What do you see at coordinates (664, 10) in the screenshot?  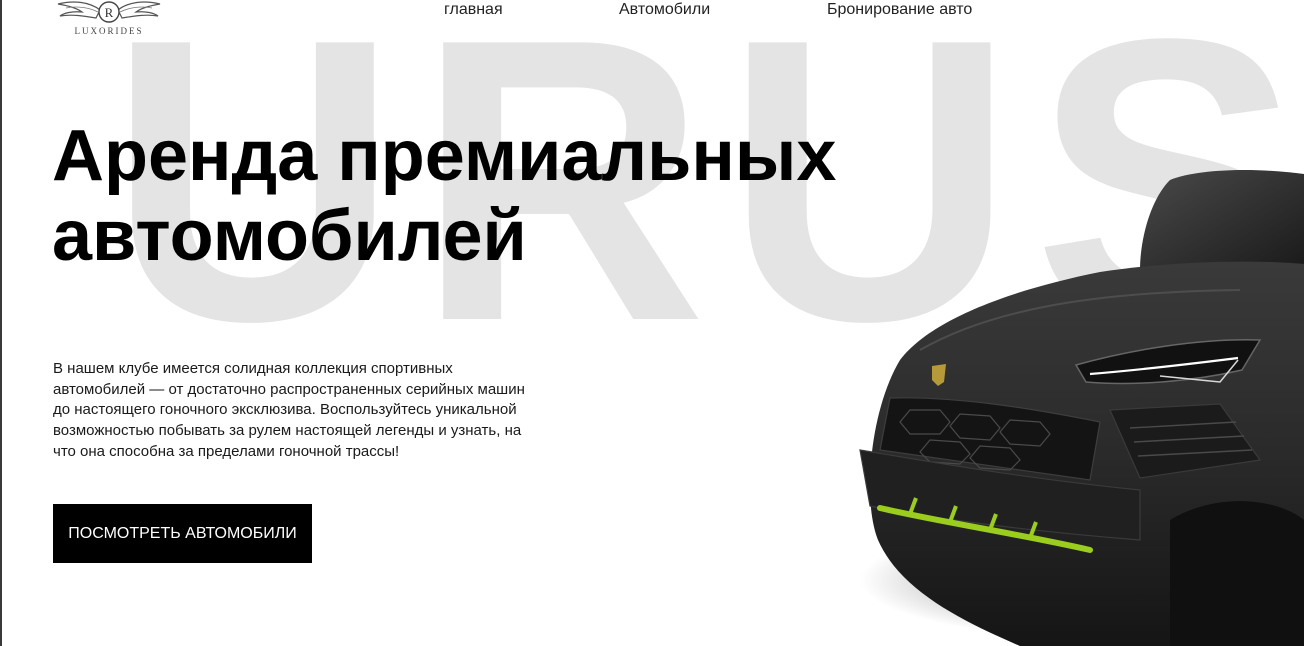 I see `nav-link-cars: Автомобили` at bounding box center [664, 10].